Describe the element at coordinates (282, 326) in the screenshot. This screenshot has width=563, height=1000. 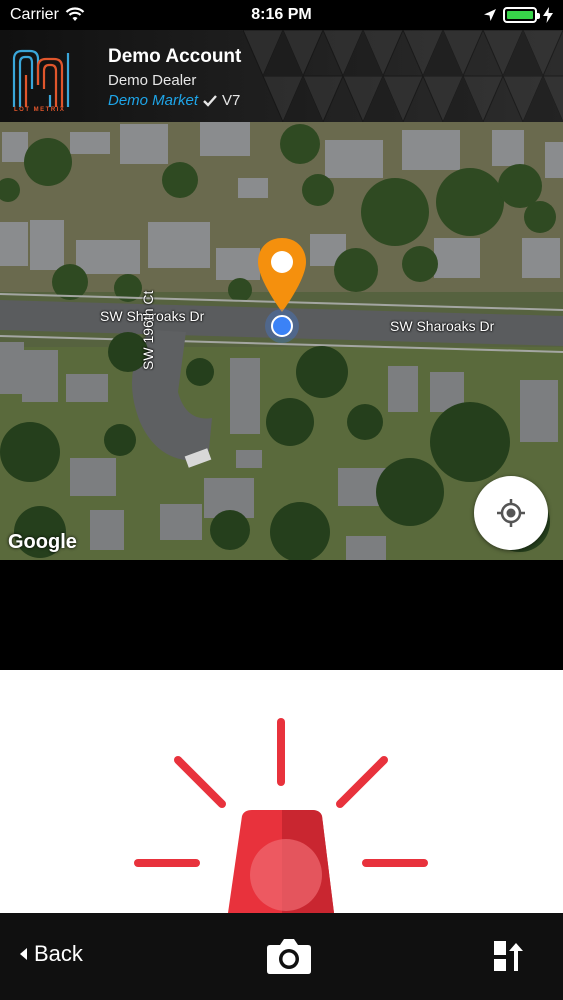
I see `current-location-dot` at that location.